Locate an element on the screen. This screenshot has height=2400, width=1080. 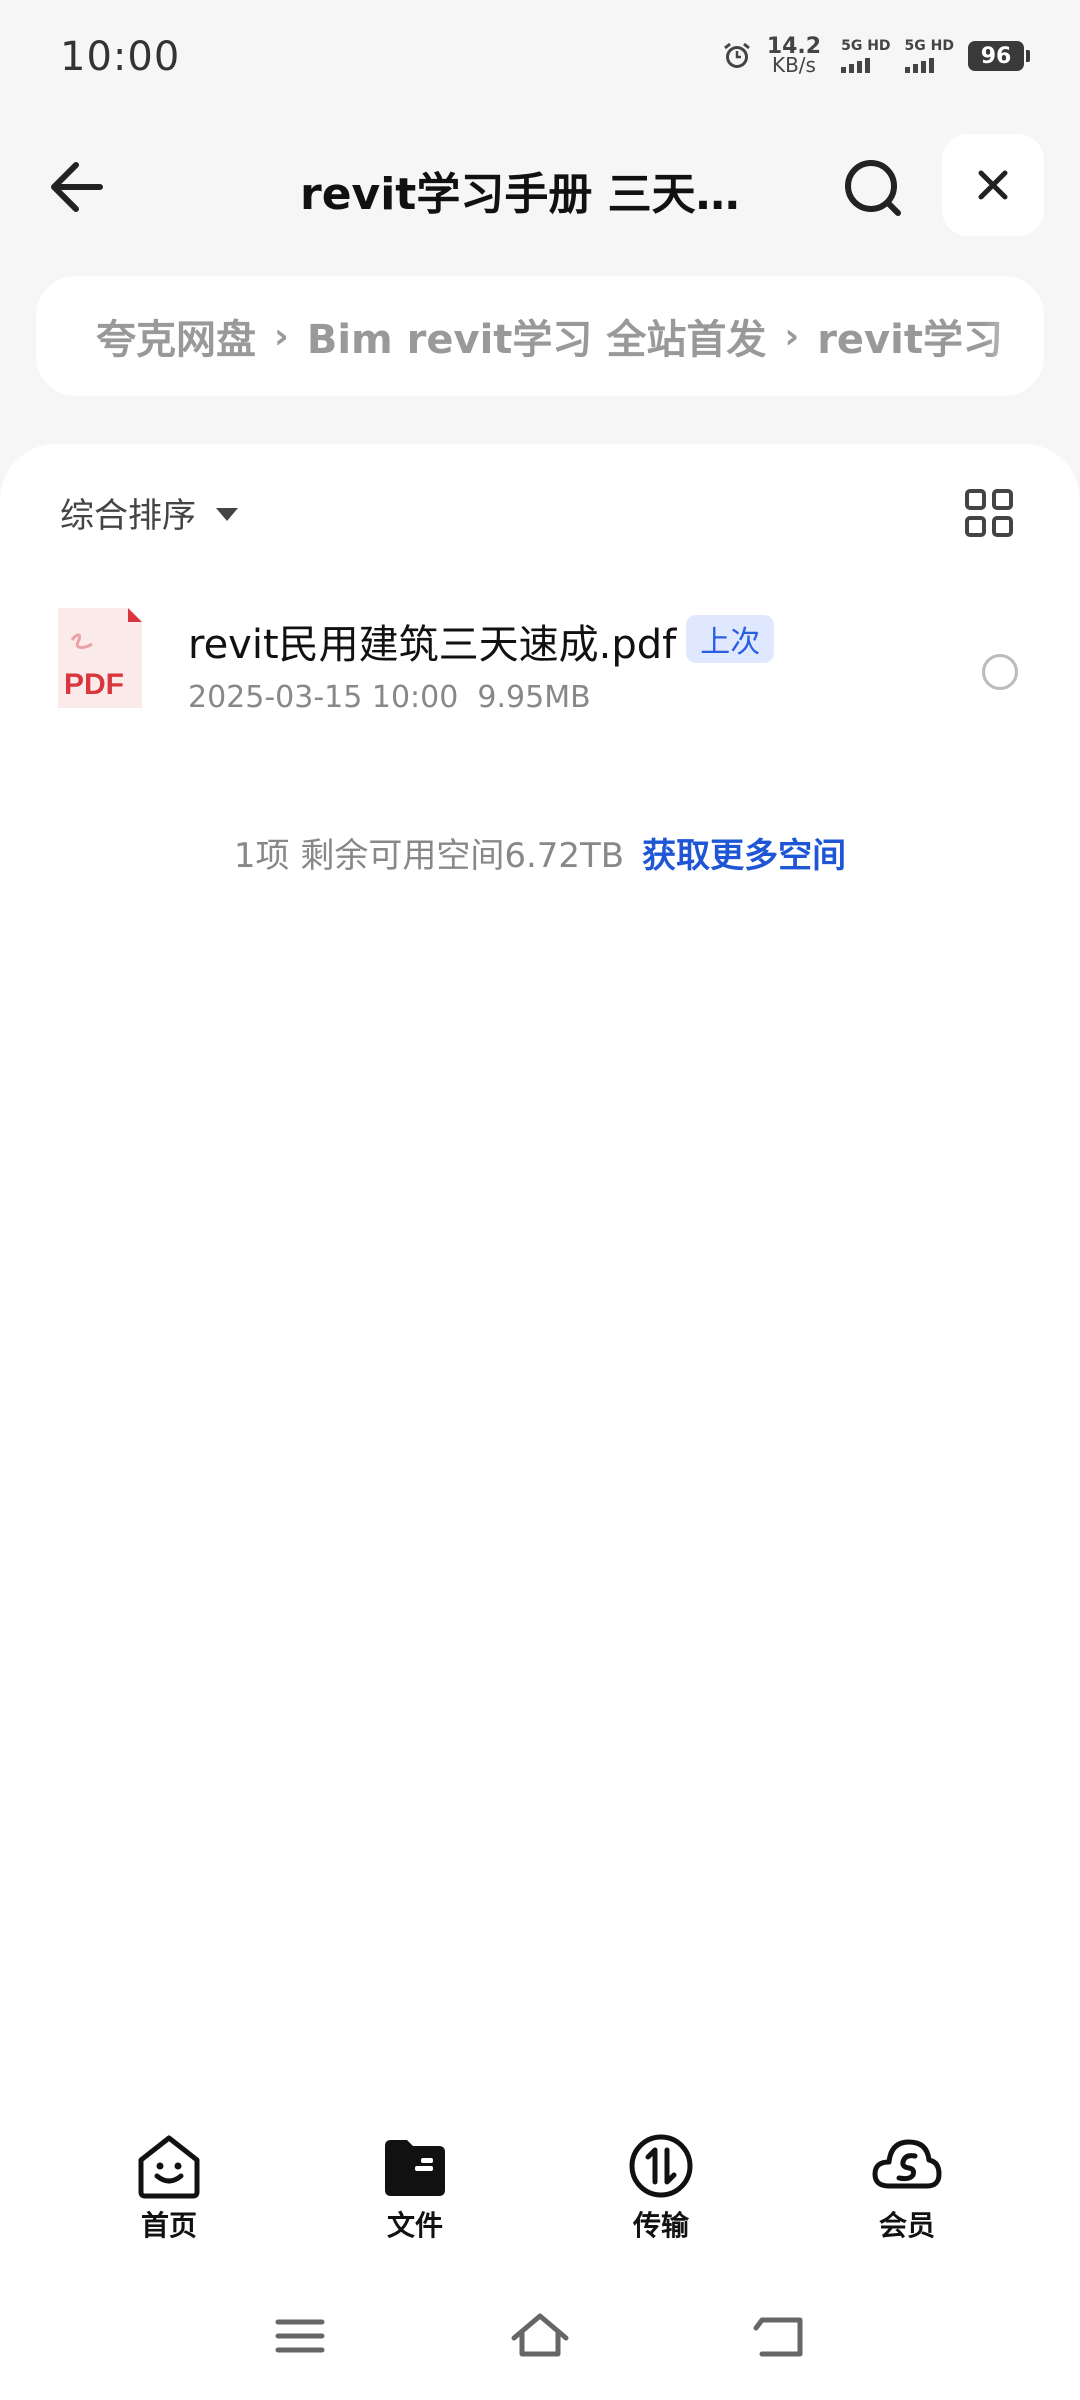
file-date: 2025-03-15 10:00 is located at coordinates (323, 697).